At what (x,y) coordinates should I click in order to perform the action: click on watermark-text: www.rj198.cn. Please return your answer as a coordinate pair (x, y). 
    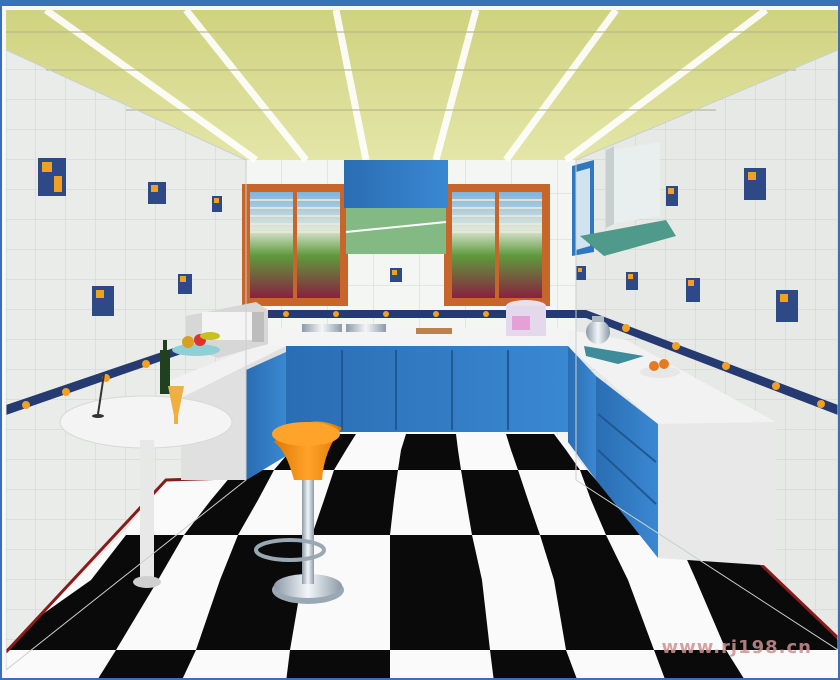
    Looking at the image, I should click on (736, 647).